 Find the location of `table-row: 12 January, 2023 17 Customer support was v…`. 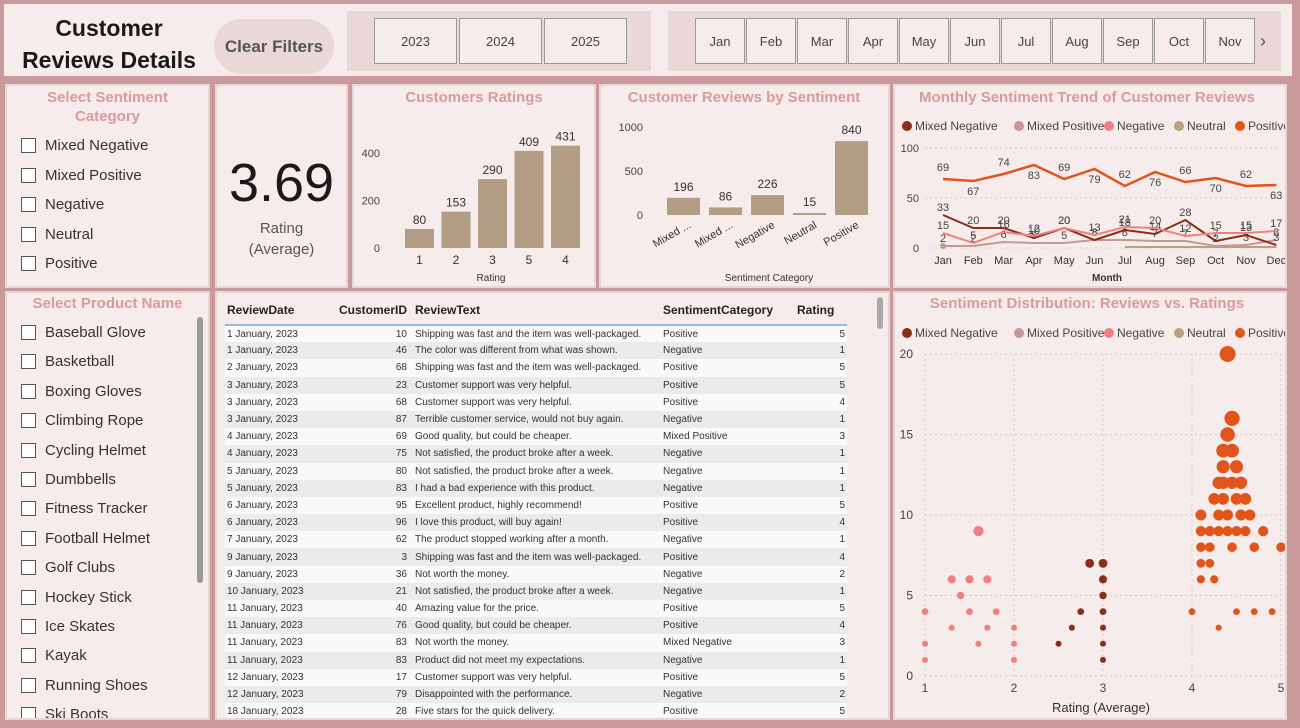

table-row: 12 January, 2023 17 Customer support was v… is located at coordinates (536, 677).